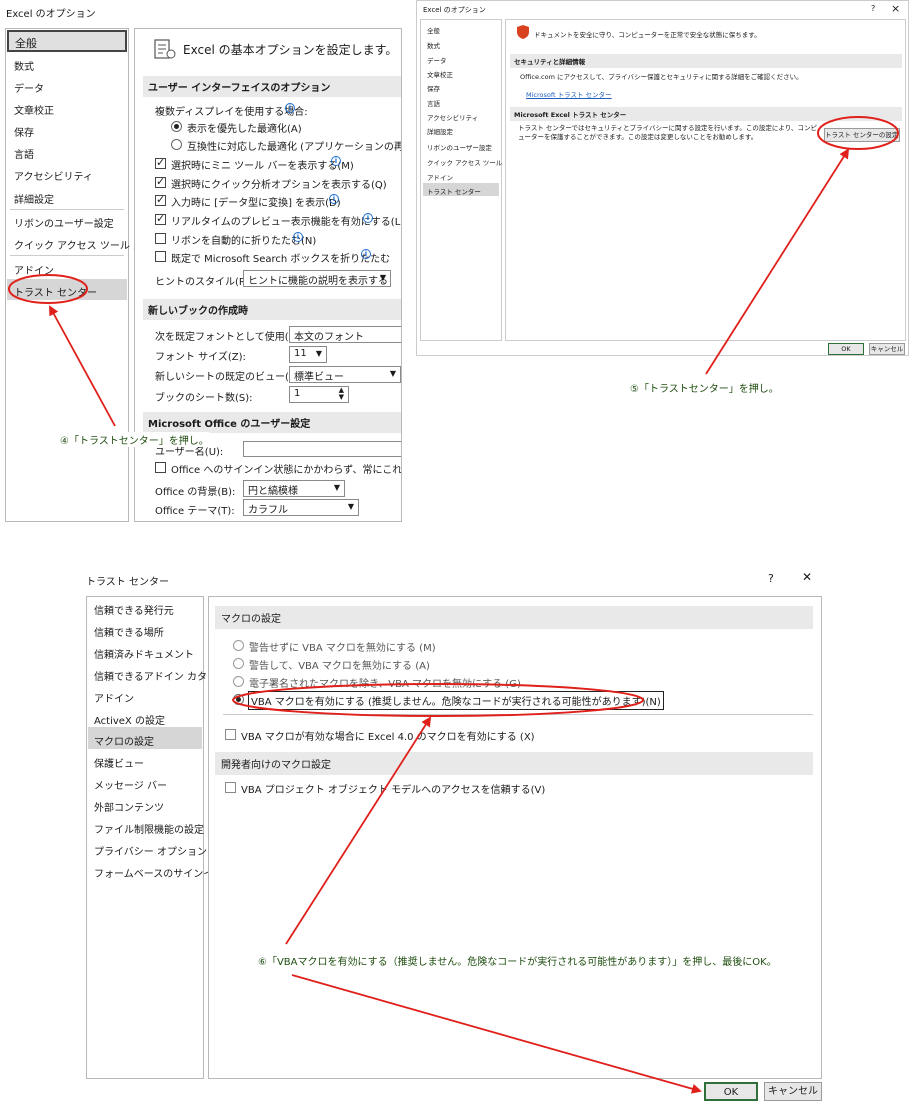 The height and width of the screenshot is (1105, 909). What do you see at coordinates (272, 86) in the screenshot?
I see `section-ui-options: ユーザー インターフェイスのオプション` at bounding box center [272, 86].